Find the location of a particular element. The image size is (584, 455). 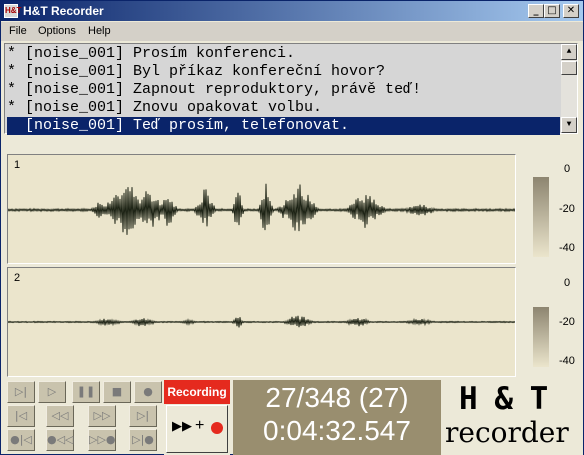

marked-forward-icon: ▷▷● is located at coordinates (102, 439).